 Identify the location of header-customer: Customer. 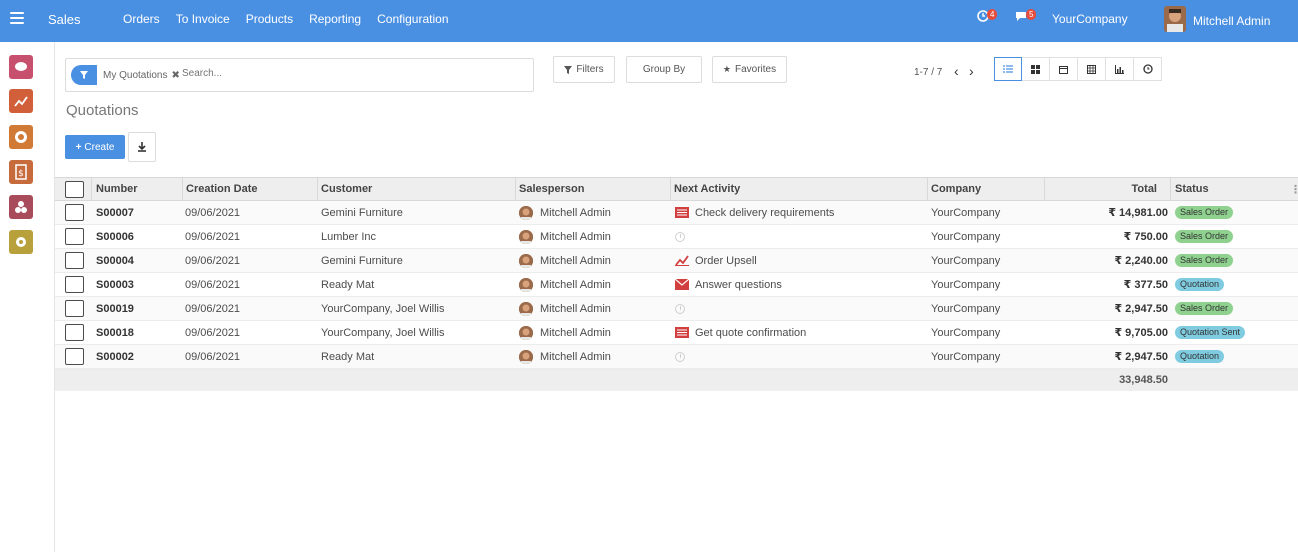
(346, 189).